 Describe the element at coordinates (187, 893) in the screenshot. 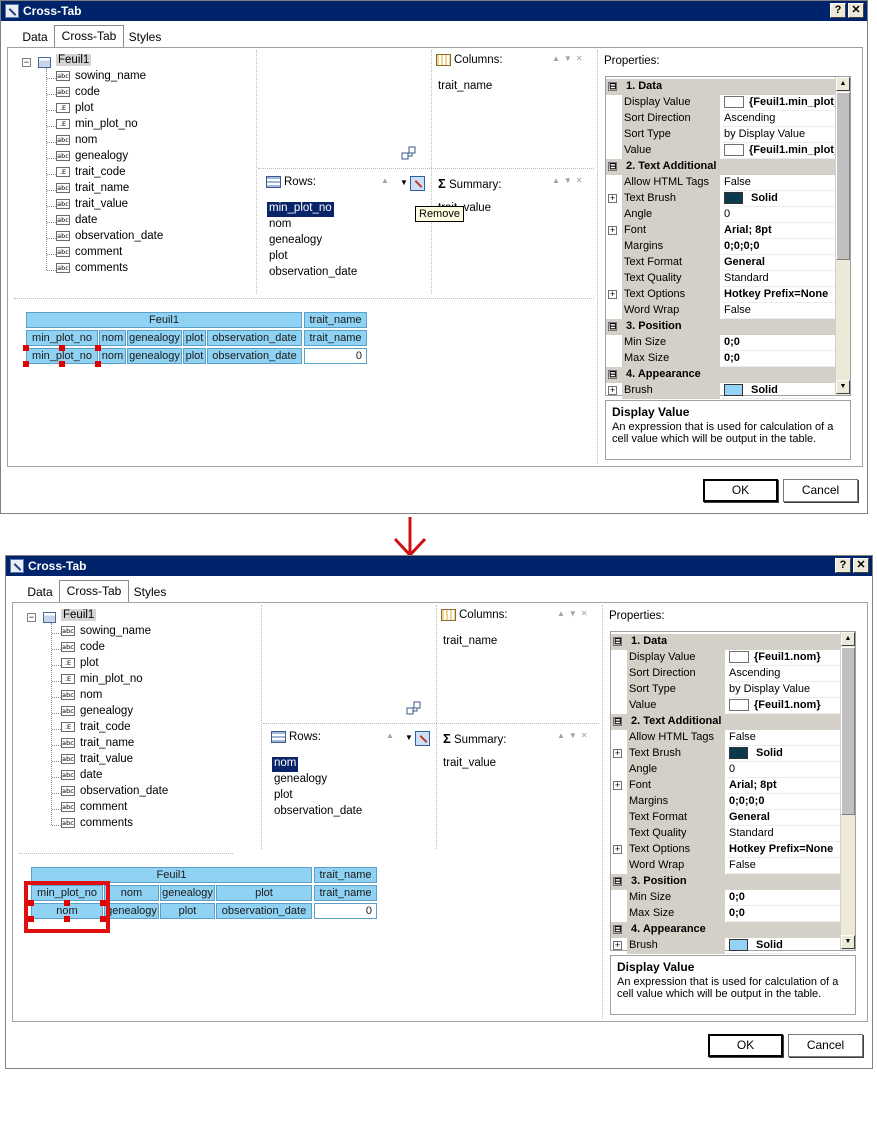

I see `grid-row-header: genealogy` at that location.